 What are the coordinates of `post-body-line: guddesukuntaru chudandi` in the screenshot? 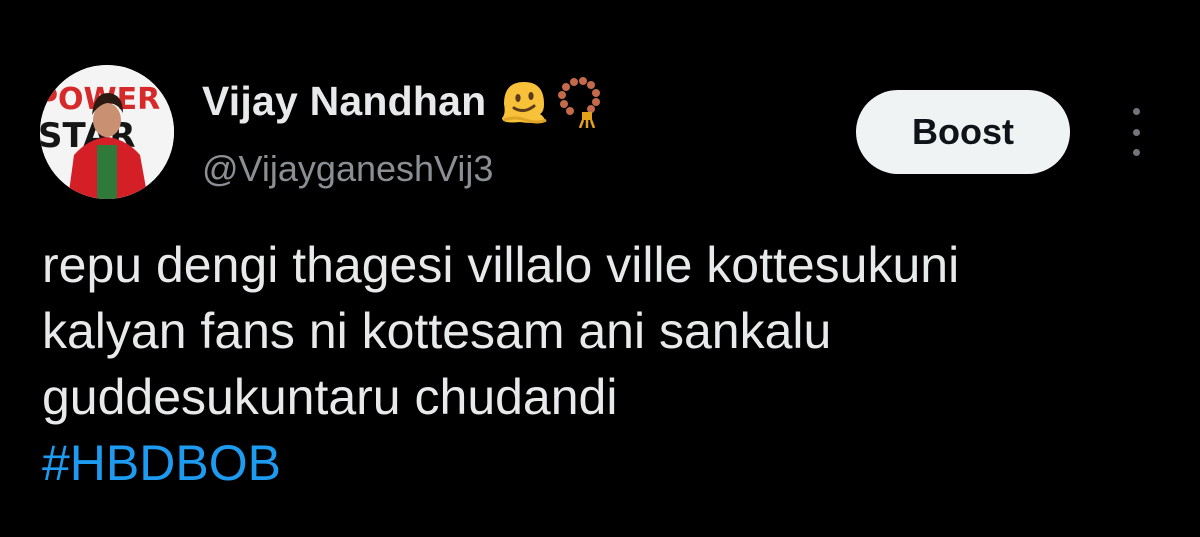 It's located at (330, 397).